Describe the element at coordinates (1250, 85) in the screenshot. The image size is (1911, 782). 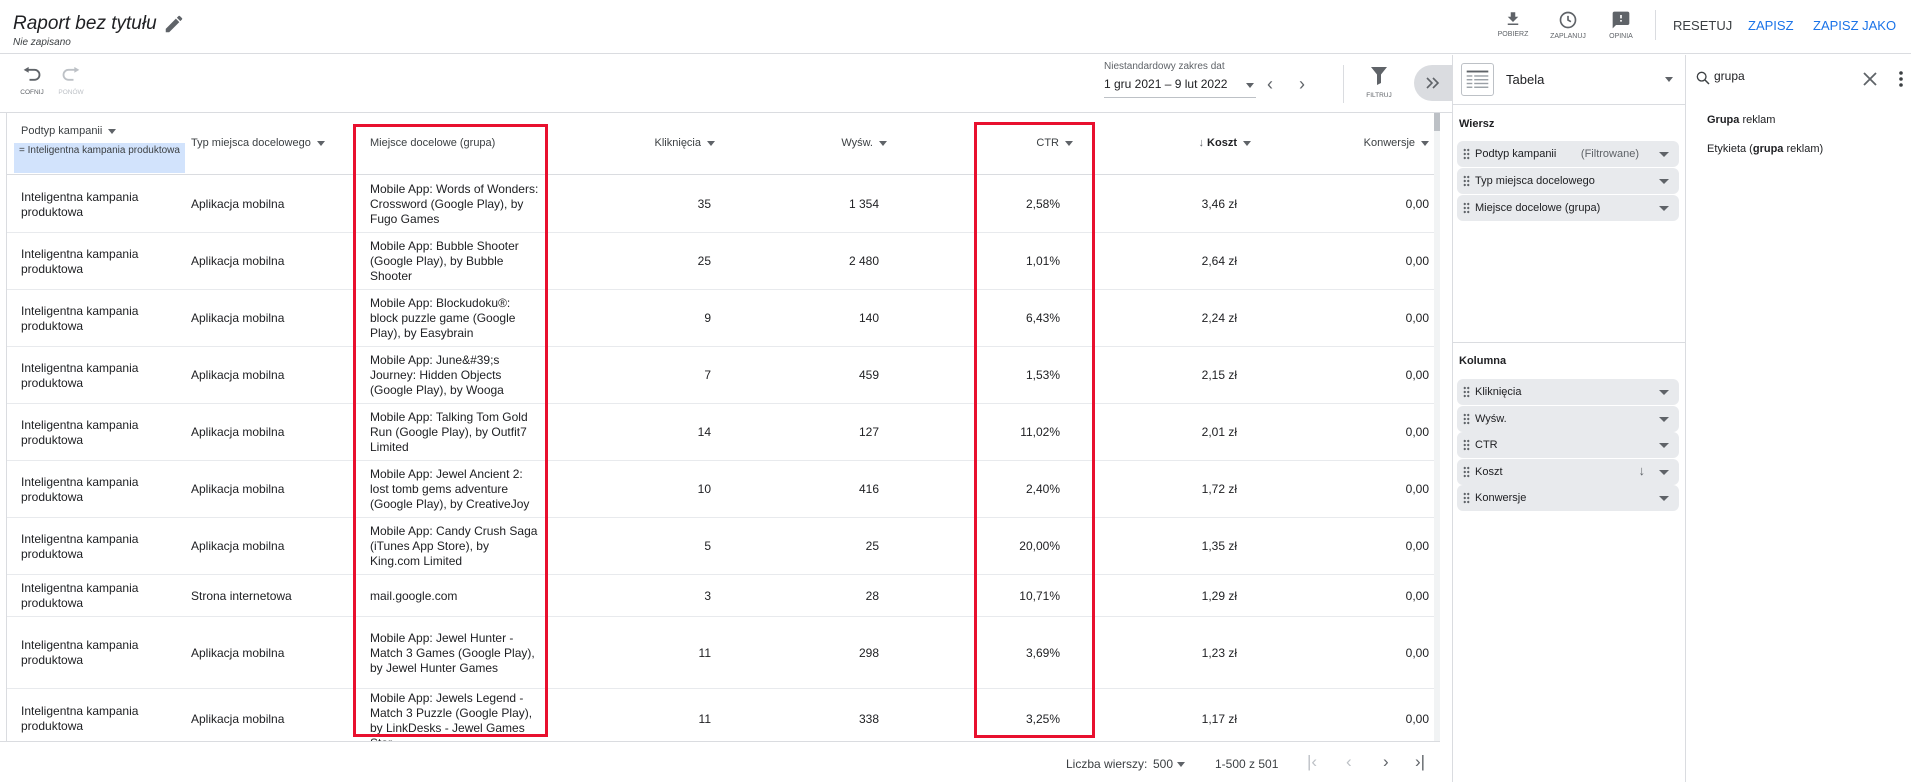
I see `date-range-dropdown-icon` at that location.